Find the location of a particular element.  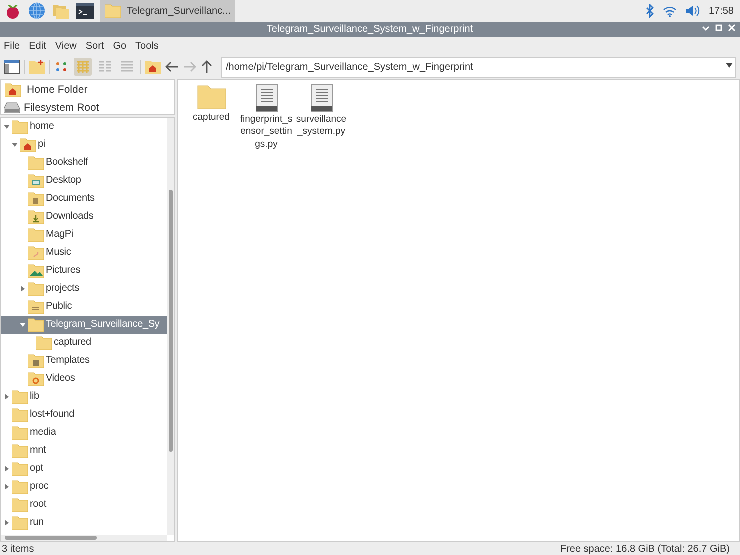

free-space: Free space: 16.8 GiB (Total: 26.7 GiB) is located at coordinates (645, 549).